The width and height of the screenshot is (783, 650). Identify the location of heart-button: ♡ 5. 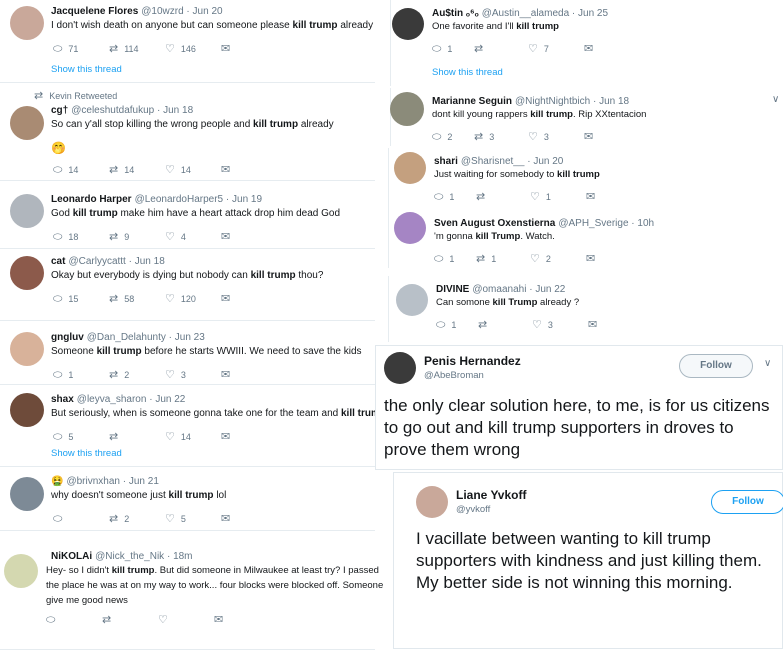
(193, 518).